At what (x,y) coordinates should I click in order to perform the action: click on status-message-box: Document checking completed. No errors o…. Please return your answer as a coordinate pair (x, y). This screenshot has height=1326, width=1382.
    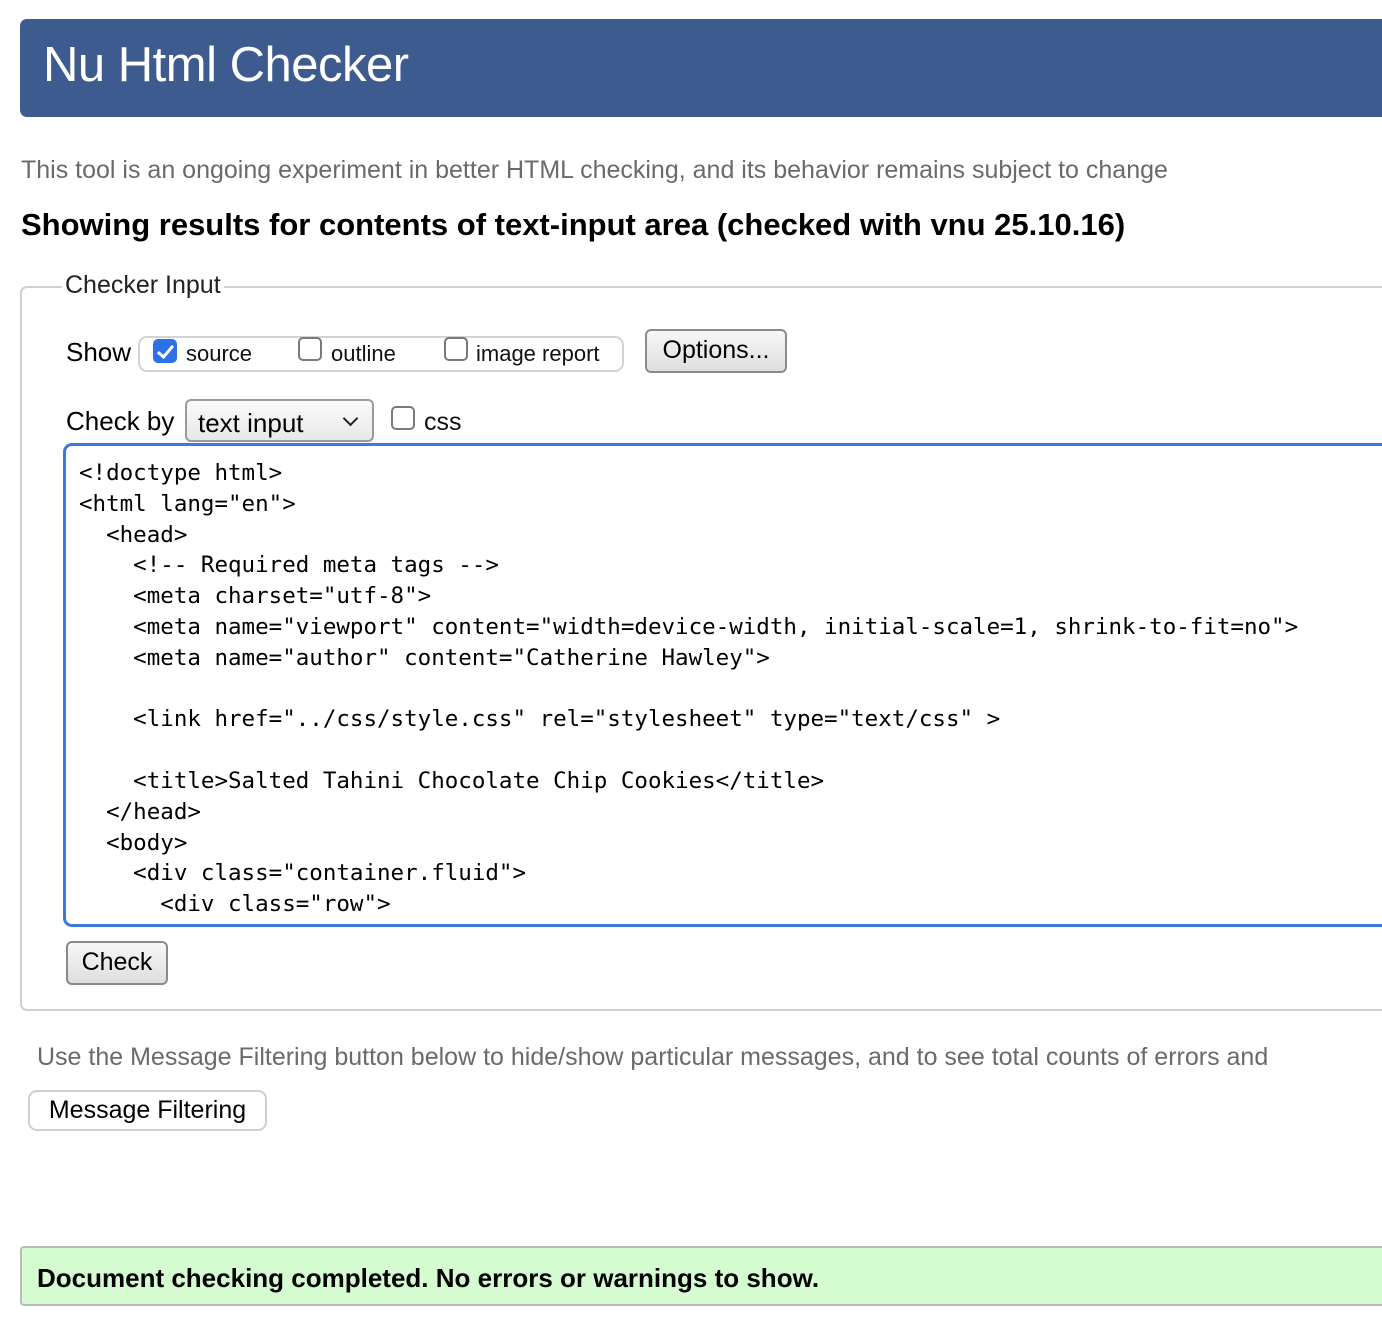
    Looking at the image, I should click on (701, 1276).